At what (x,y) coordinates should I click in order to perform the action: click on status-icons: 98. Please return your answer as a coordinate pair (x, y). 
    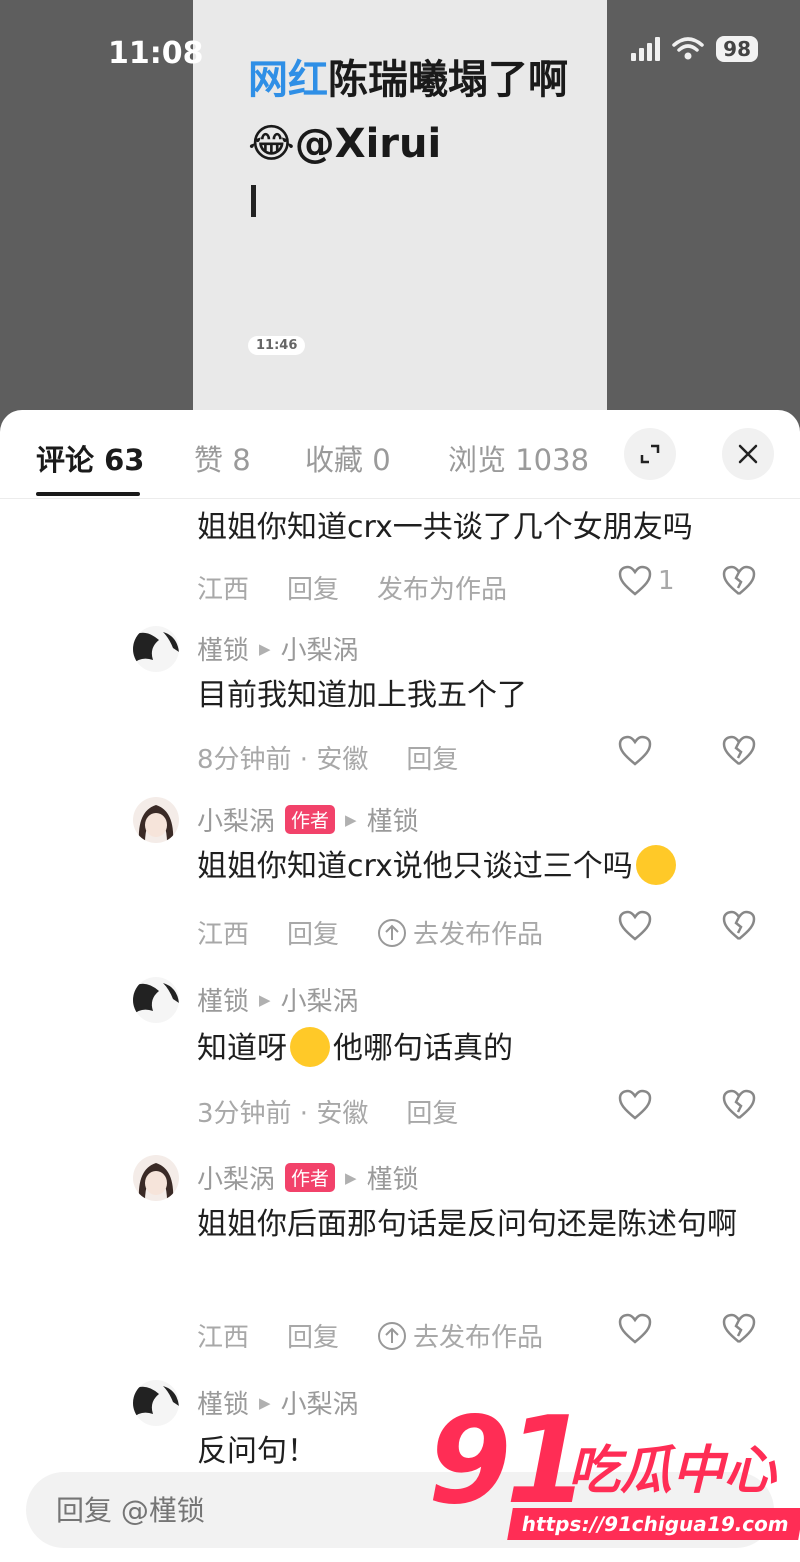
    Looking at the image, I should click on (694, 49).